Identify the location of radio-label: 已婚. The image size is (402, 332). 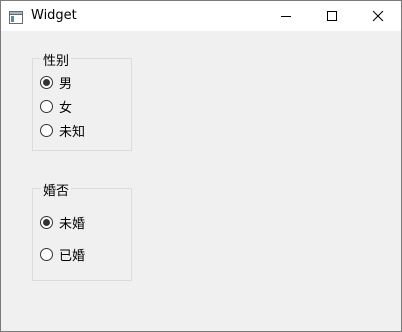
(72, 256).